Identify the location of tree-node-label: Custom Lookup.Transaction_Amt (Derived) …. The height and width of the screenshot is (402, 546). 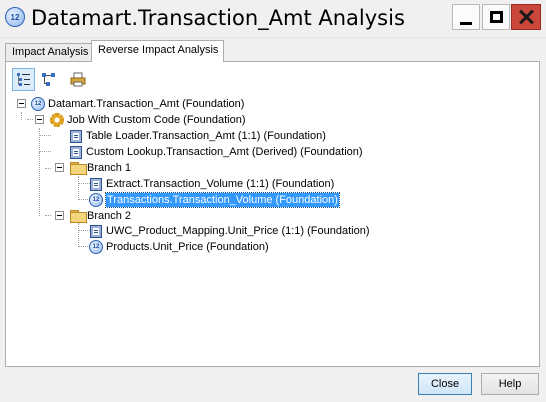
(224, 152).